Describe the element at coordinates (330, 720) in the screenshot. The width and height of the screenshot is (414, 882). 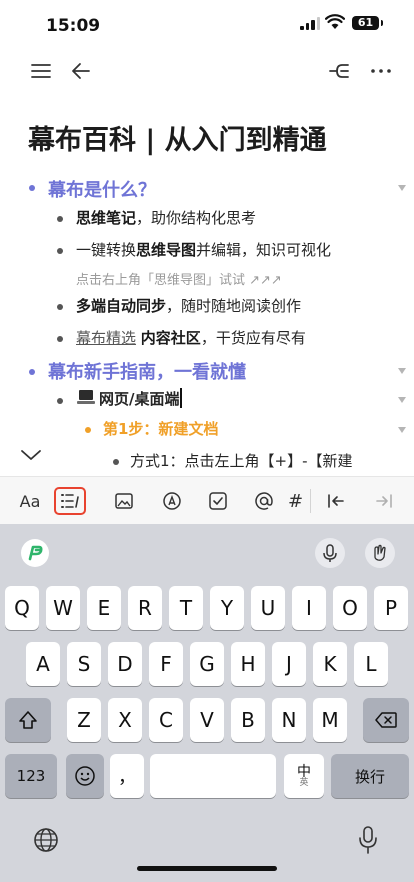
I see `key-m: M` at that location.